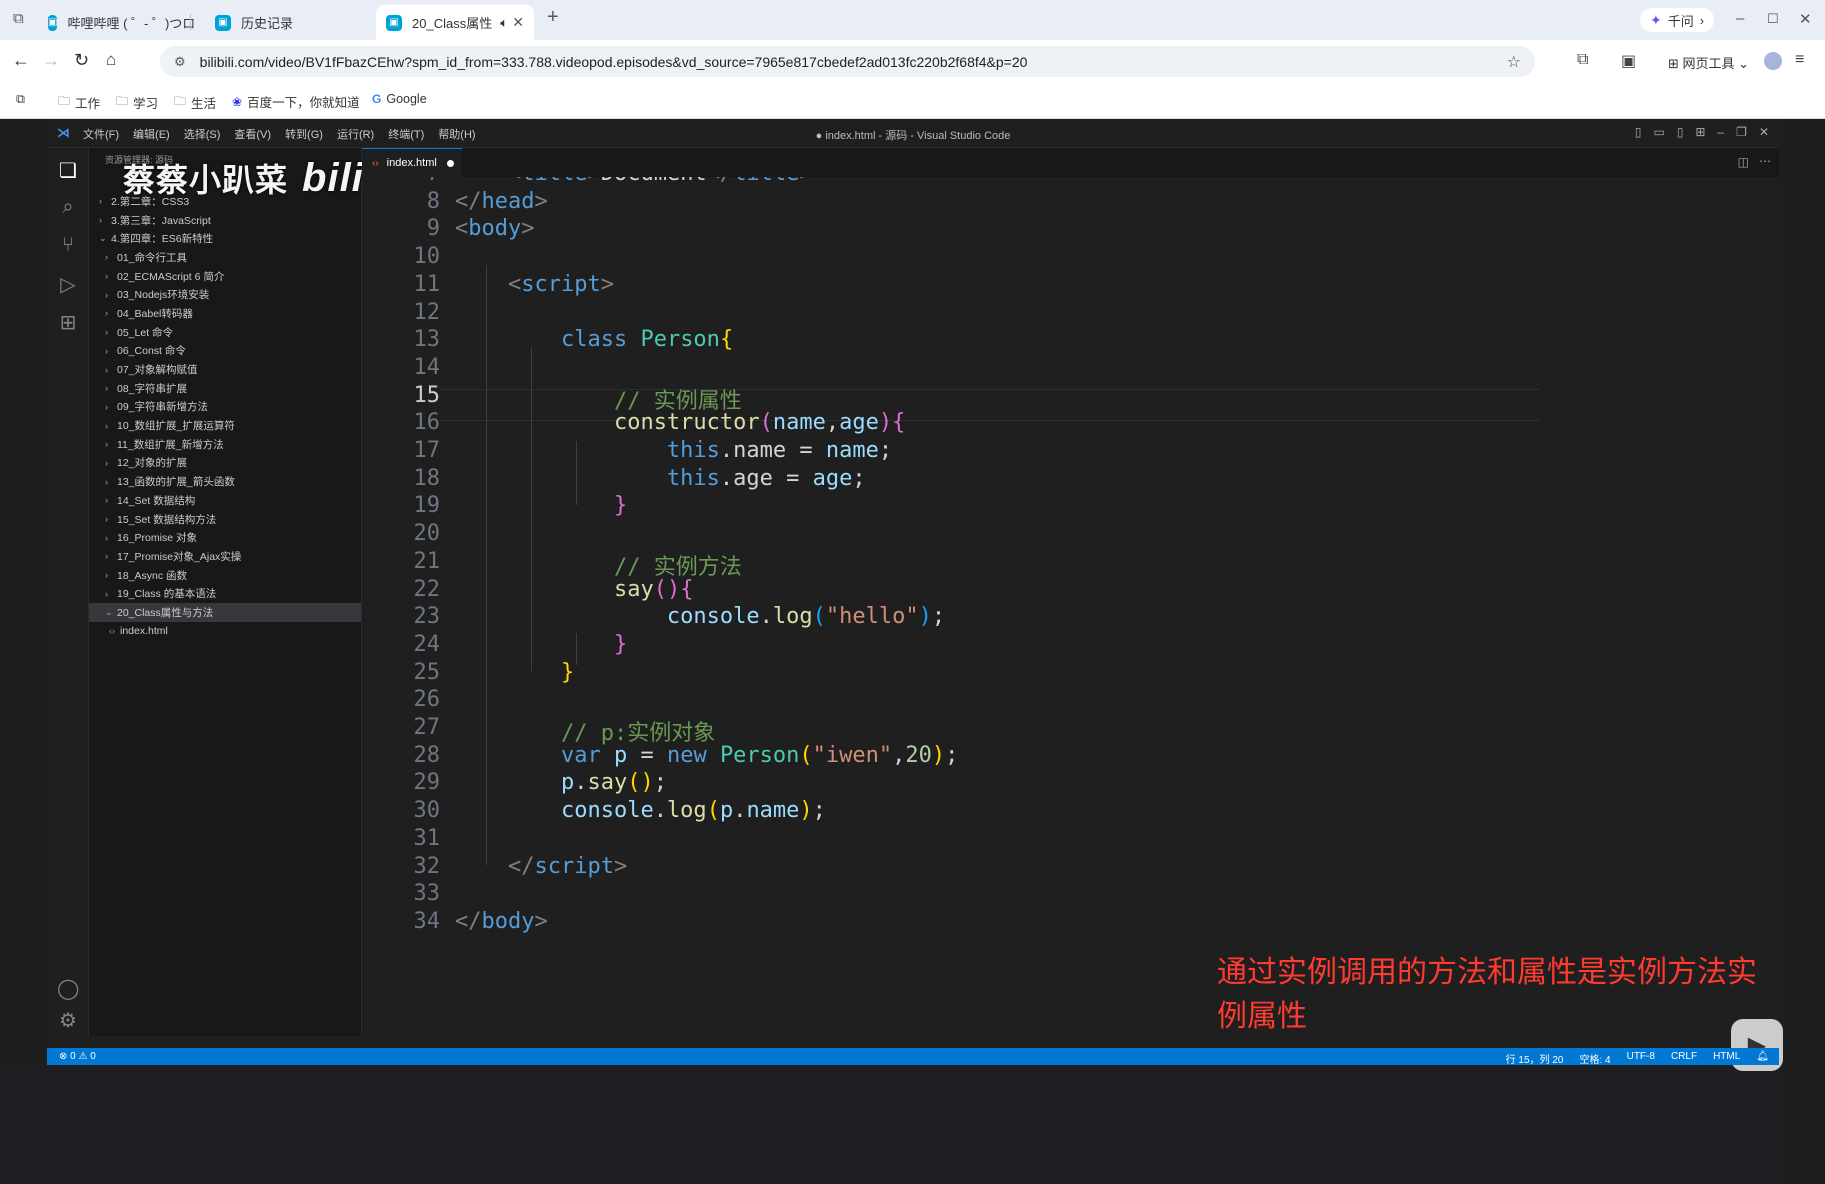  I want to click on folder-item: › 08_字符串扩展, so click(225, 388).